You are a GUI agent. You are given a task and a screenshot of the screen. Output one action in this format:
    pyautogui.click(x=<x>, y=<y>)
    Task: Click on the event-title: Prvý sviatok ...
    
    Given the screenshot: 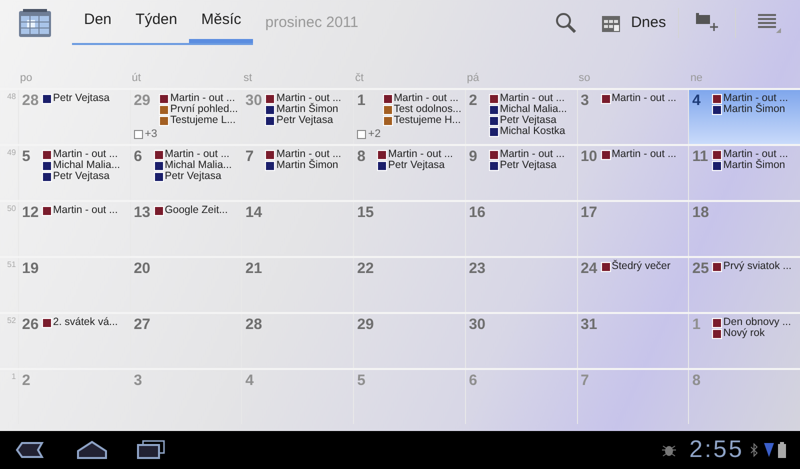 What is the action you would take?
    pyautogui.click(x=757, y=266)
    